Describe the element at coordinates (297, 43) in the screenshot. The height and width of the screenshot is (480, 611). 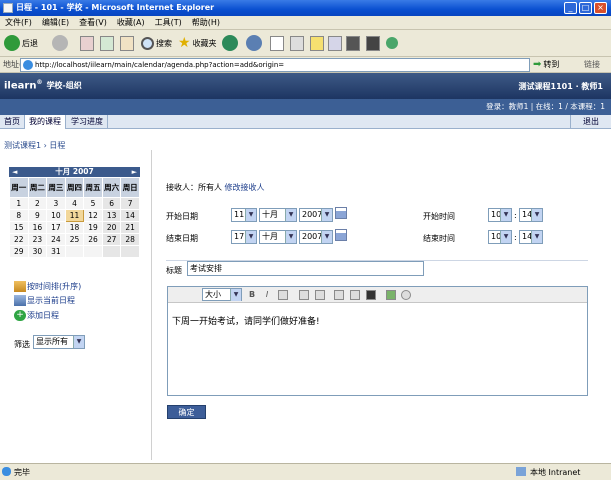
I see `print-button` at that location.